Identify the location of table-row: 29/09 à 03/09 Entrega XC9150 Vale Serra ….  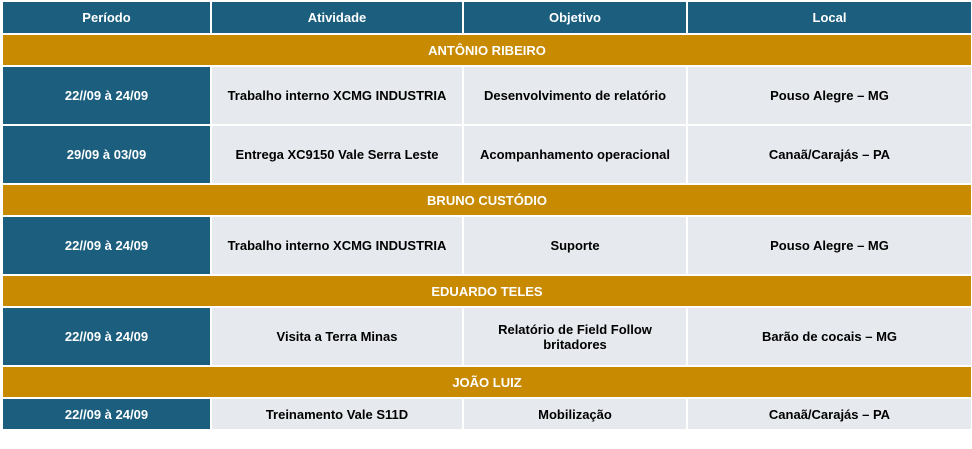
(486, 154).